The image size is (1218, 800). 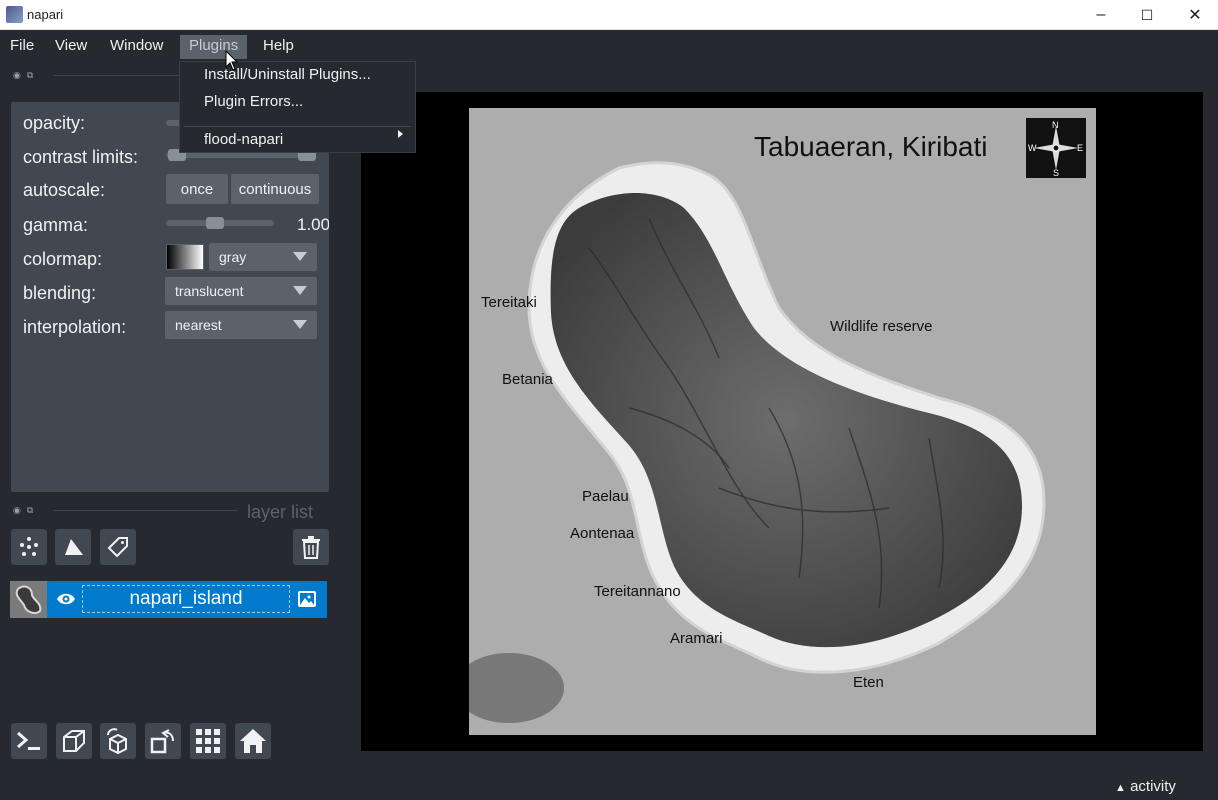 I want to click on place-label: Tereitaki, so click(x=509, y=302).